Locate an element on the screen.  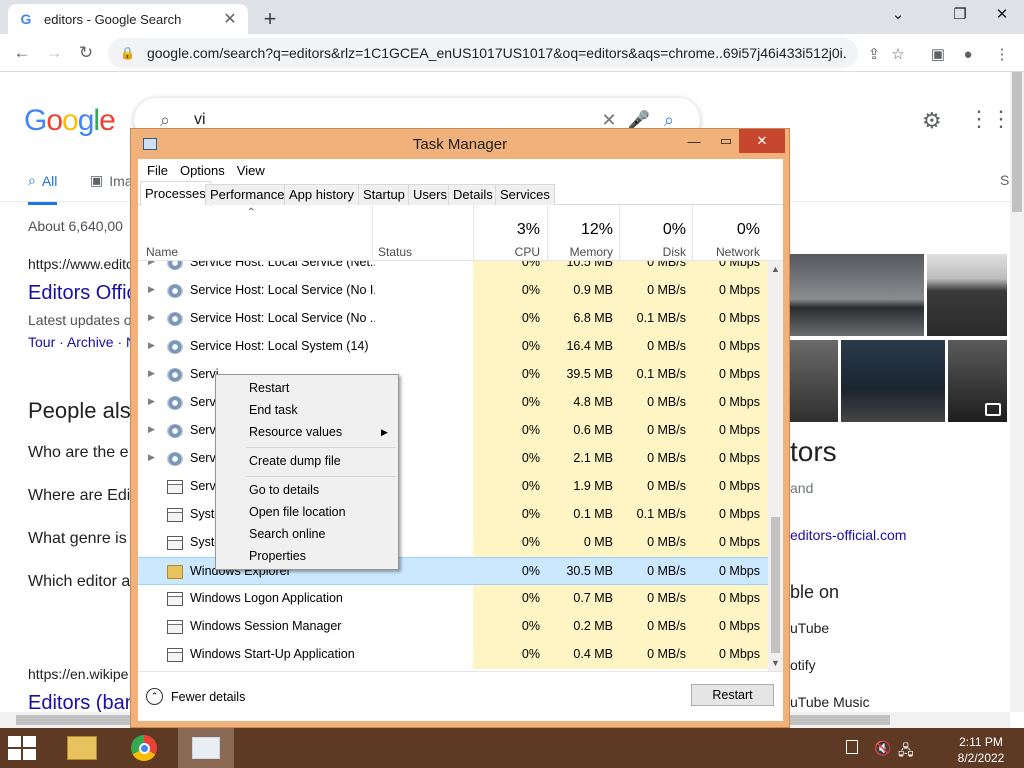
result1-title-link: Editors Offici is located at coordinates (84, 293).